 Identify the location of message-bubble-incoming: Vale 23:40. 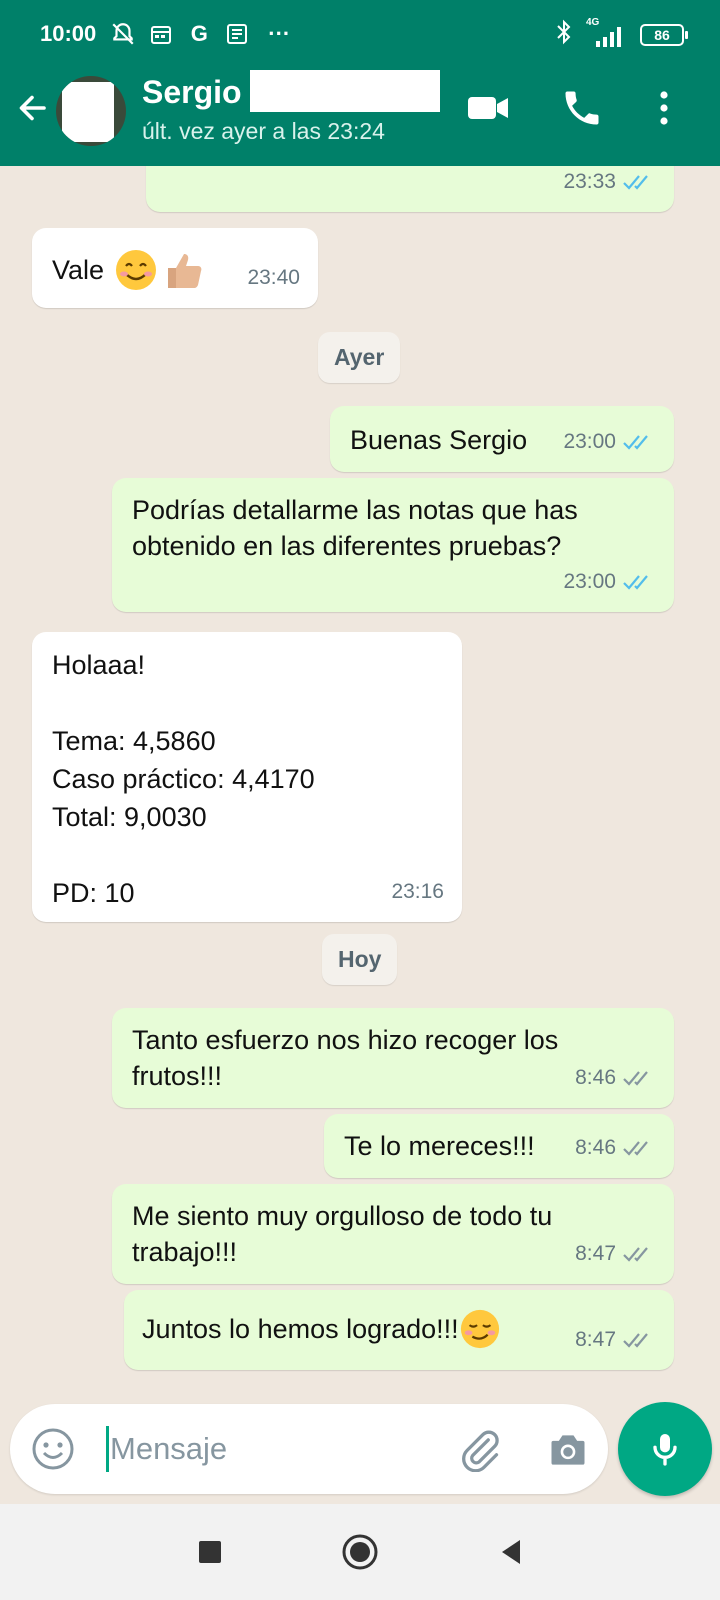
(175, 268).